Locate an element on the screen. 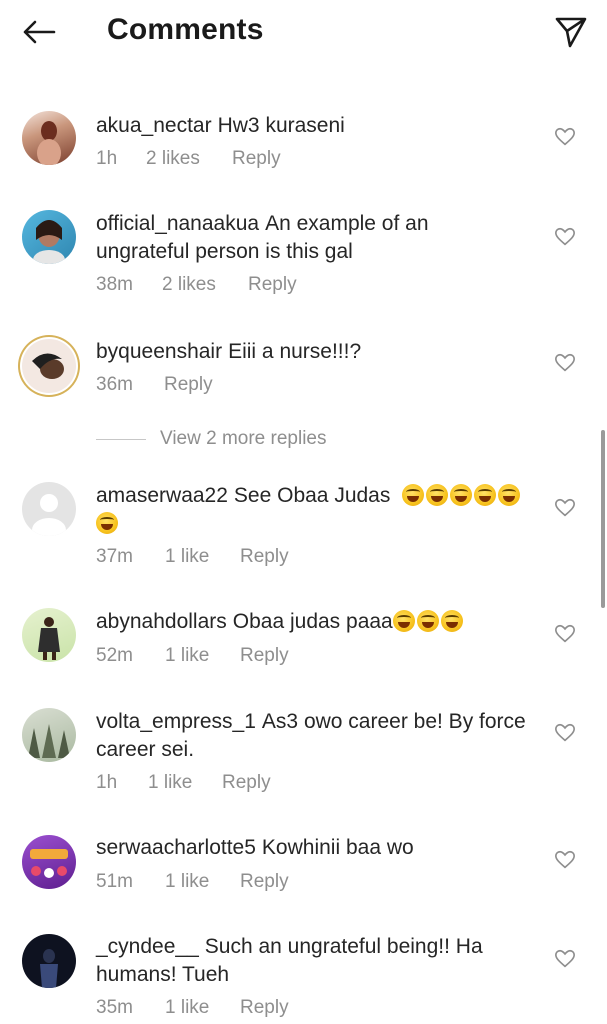 The image size is (607, 1024). comment-text: serwaacharlotte5 Kowhinii baa wo is located at coordinates (311, 848).